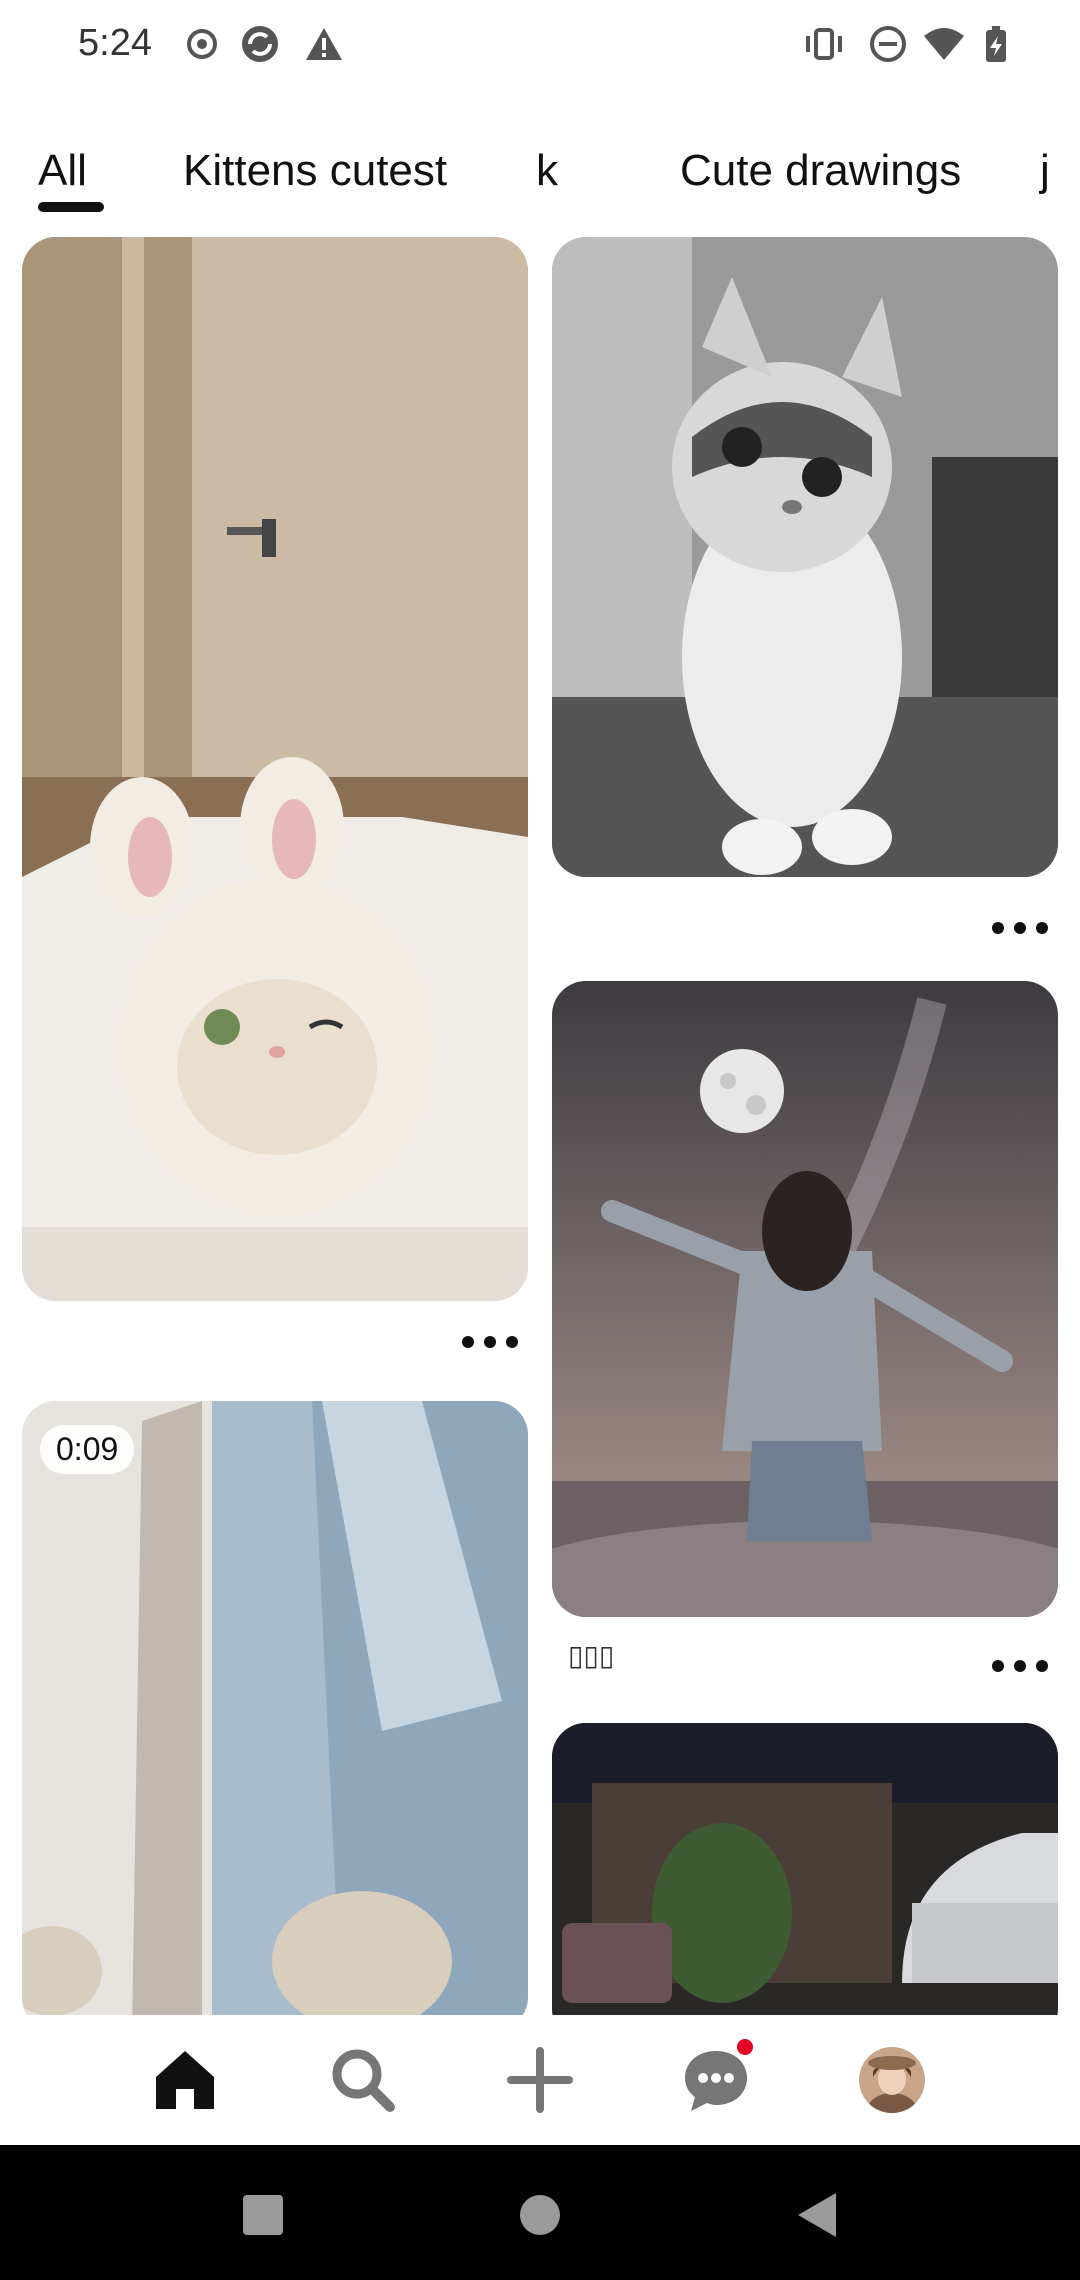 The image size is (1080, 2280). I want to click on search-icon, so click(363, 2080).